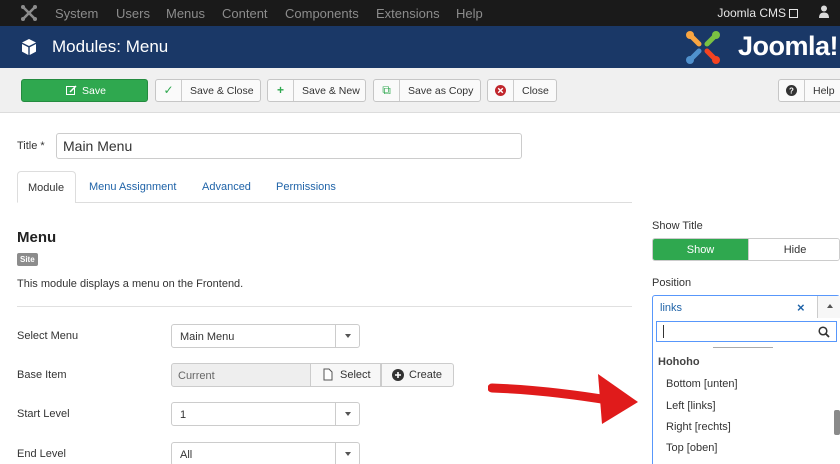 The height and width of the screenshot is (464, 840). What do you see at coordinates (793, 249) in the screenshot?
I see `hide-option: Hide` at bounding box center [793, 249].